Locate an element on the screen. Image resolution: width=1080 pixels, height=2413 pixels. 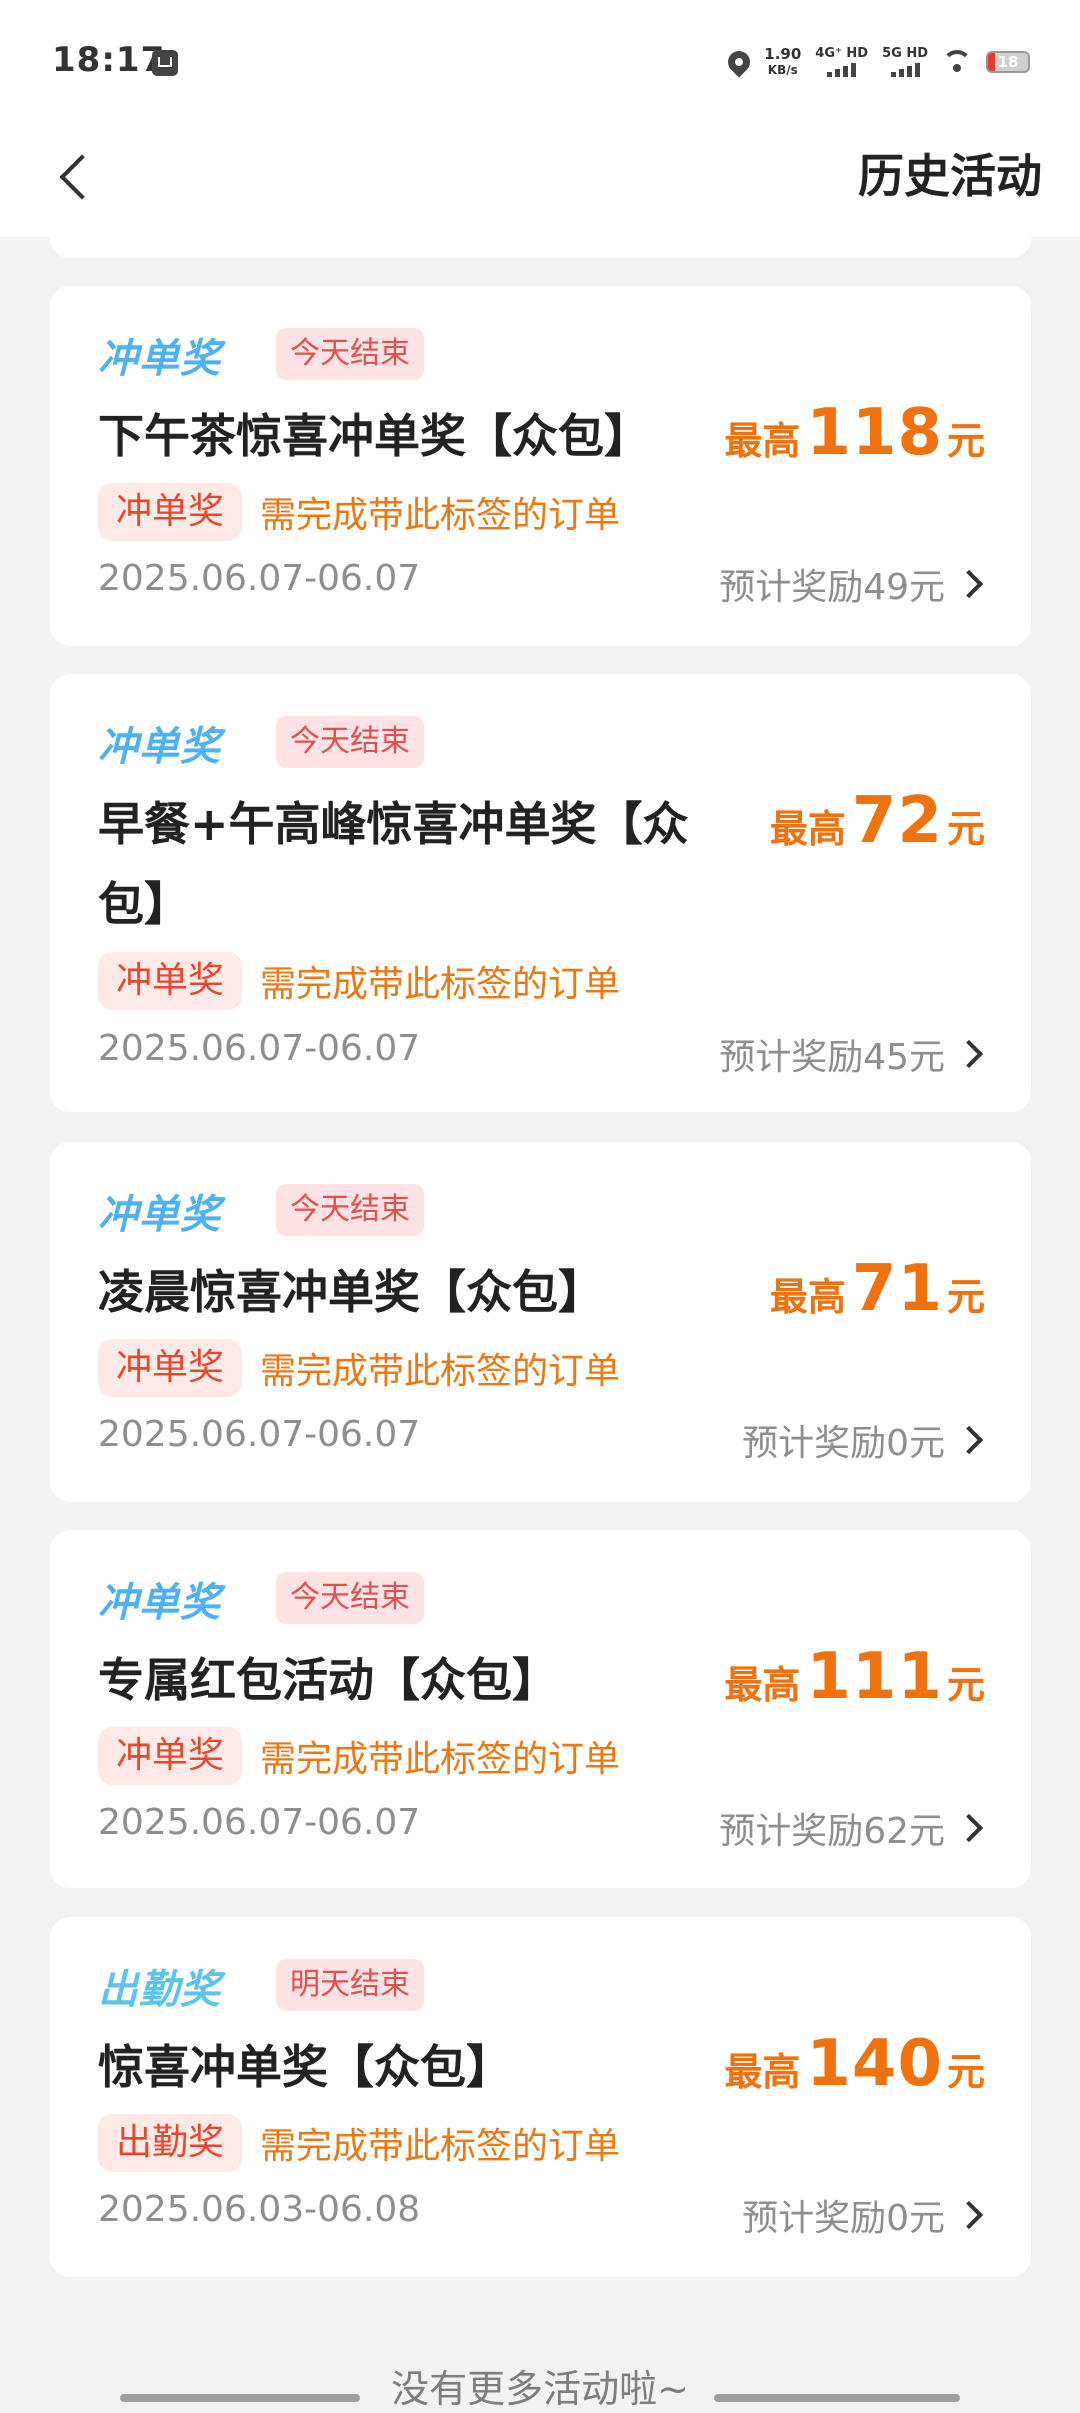
wifi-icon is located at coordinates (957, 62).